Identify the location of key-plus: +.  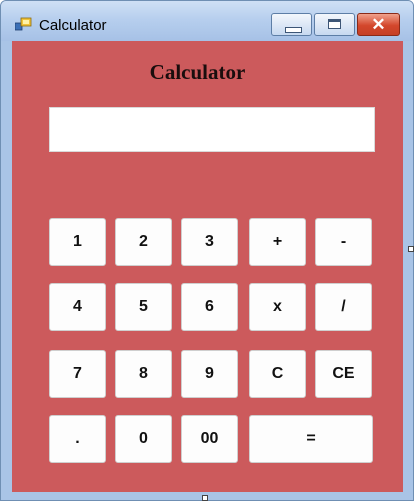
(277, 242).